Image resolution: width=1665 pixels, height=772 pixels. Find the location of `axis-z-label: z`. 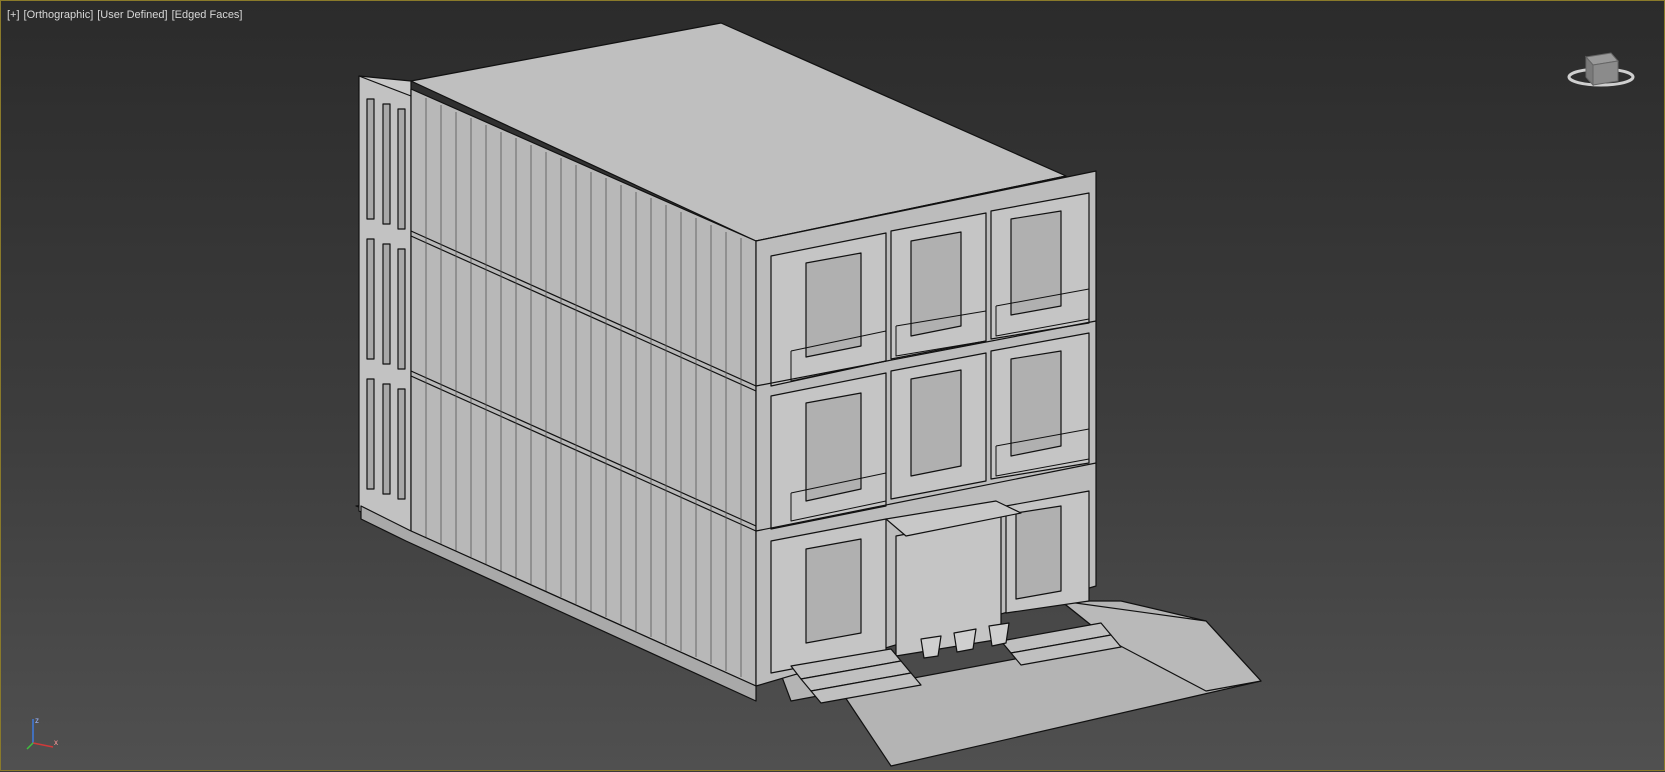

axis-z-label: z is located at coordinates (37, 720).